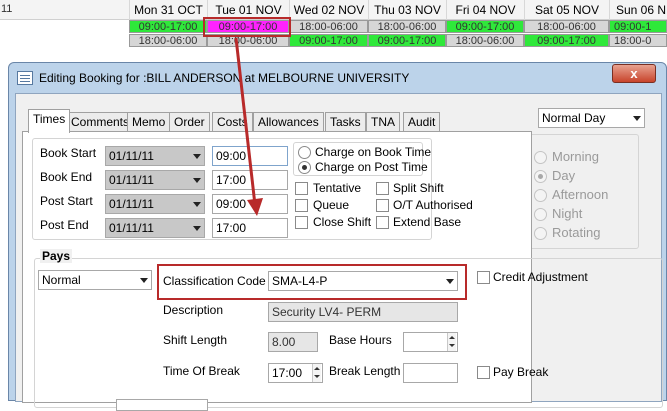 This screenshot has width=667, height=411. I want to click on tab-times: Times, so click(49, 121).